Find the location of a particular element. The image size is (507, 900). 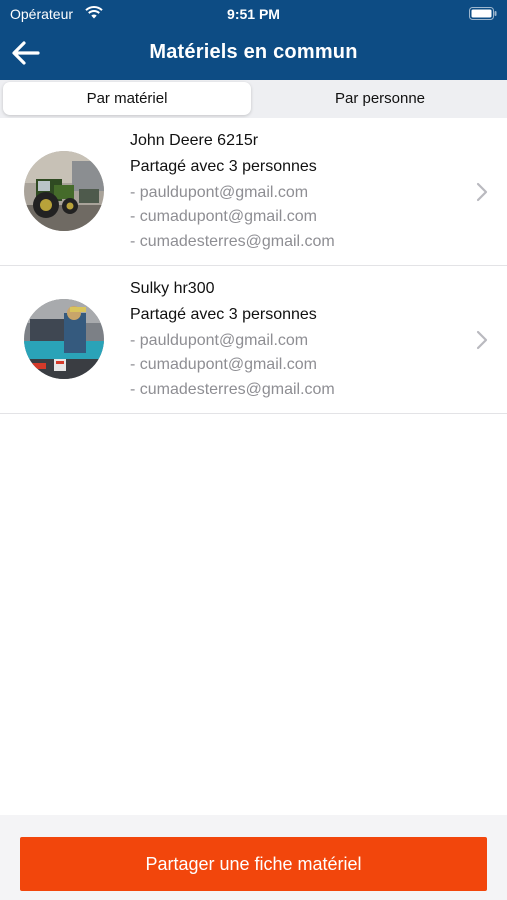

equipment-name: Sulky hr300 is located at coordinates (172, 288).